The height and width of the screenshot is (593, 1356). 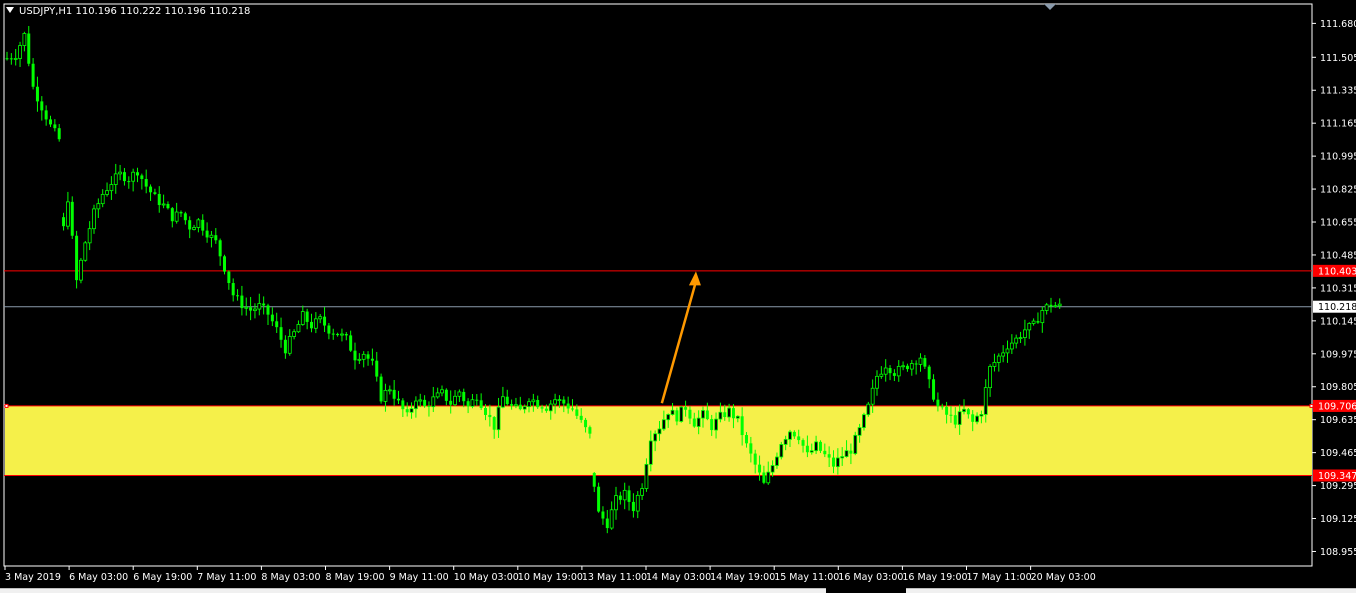 I want to click on x-tick-label: 6 May 19:00, so click(x=162, y=577).